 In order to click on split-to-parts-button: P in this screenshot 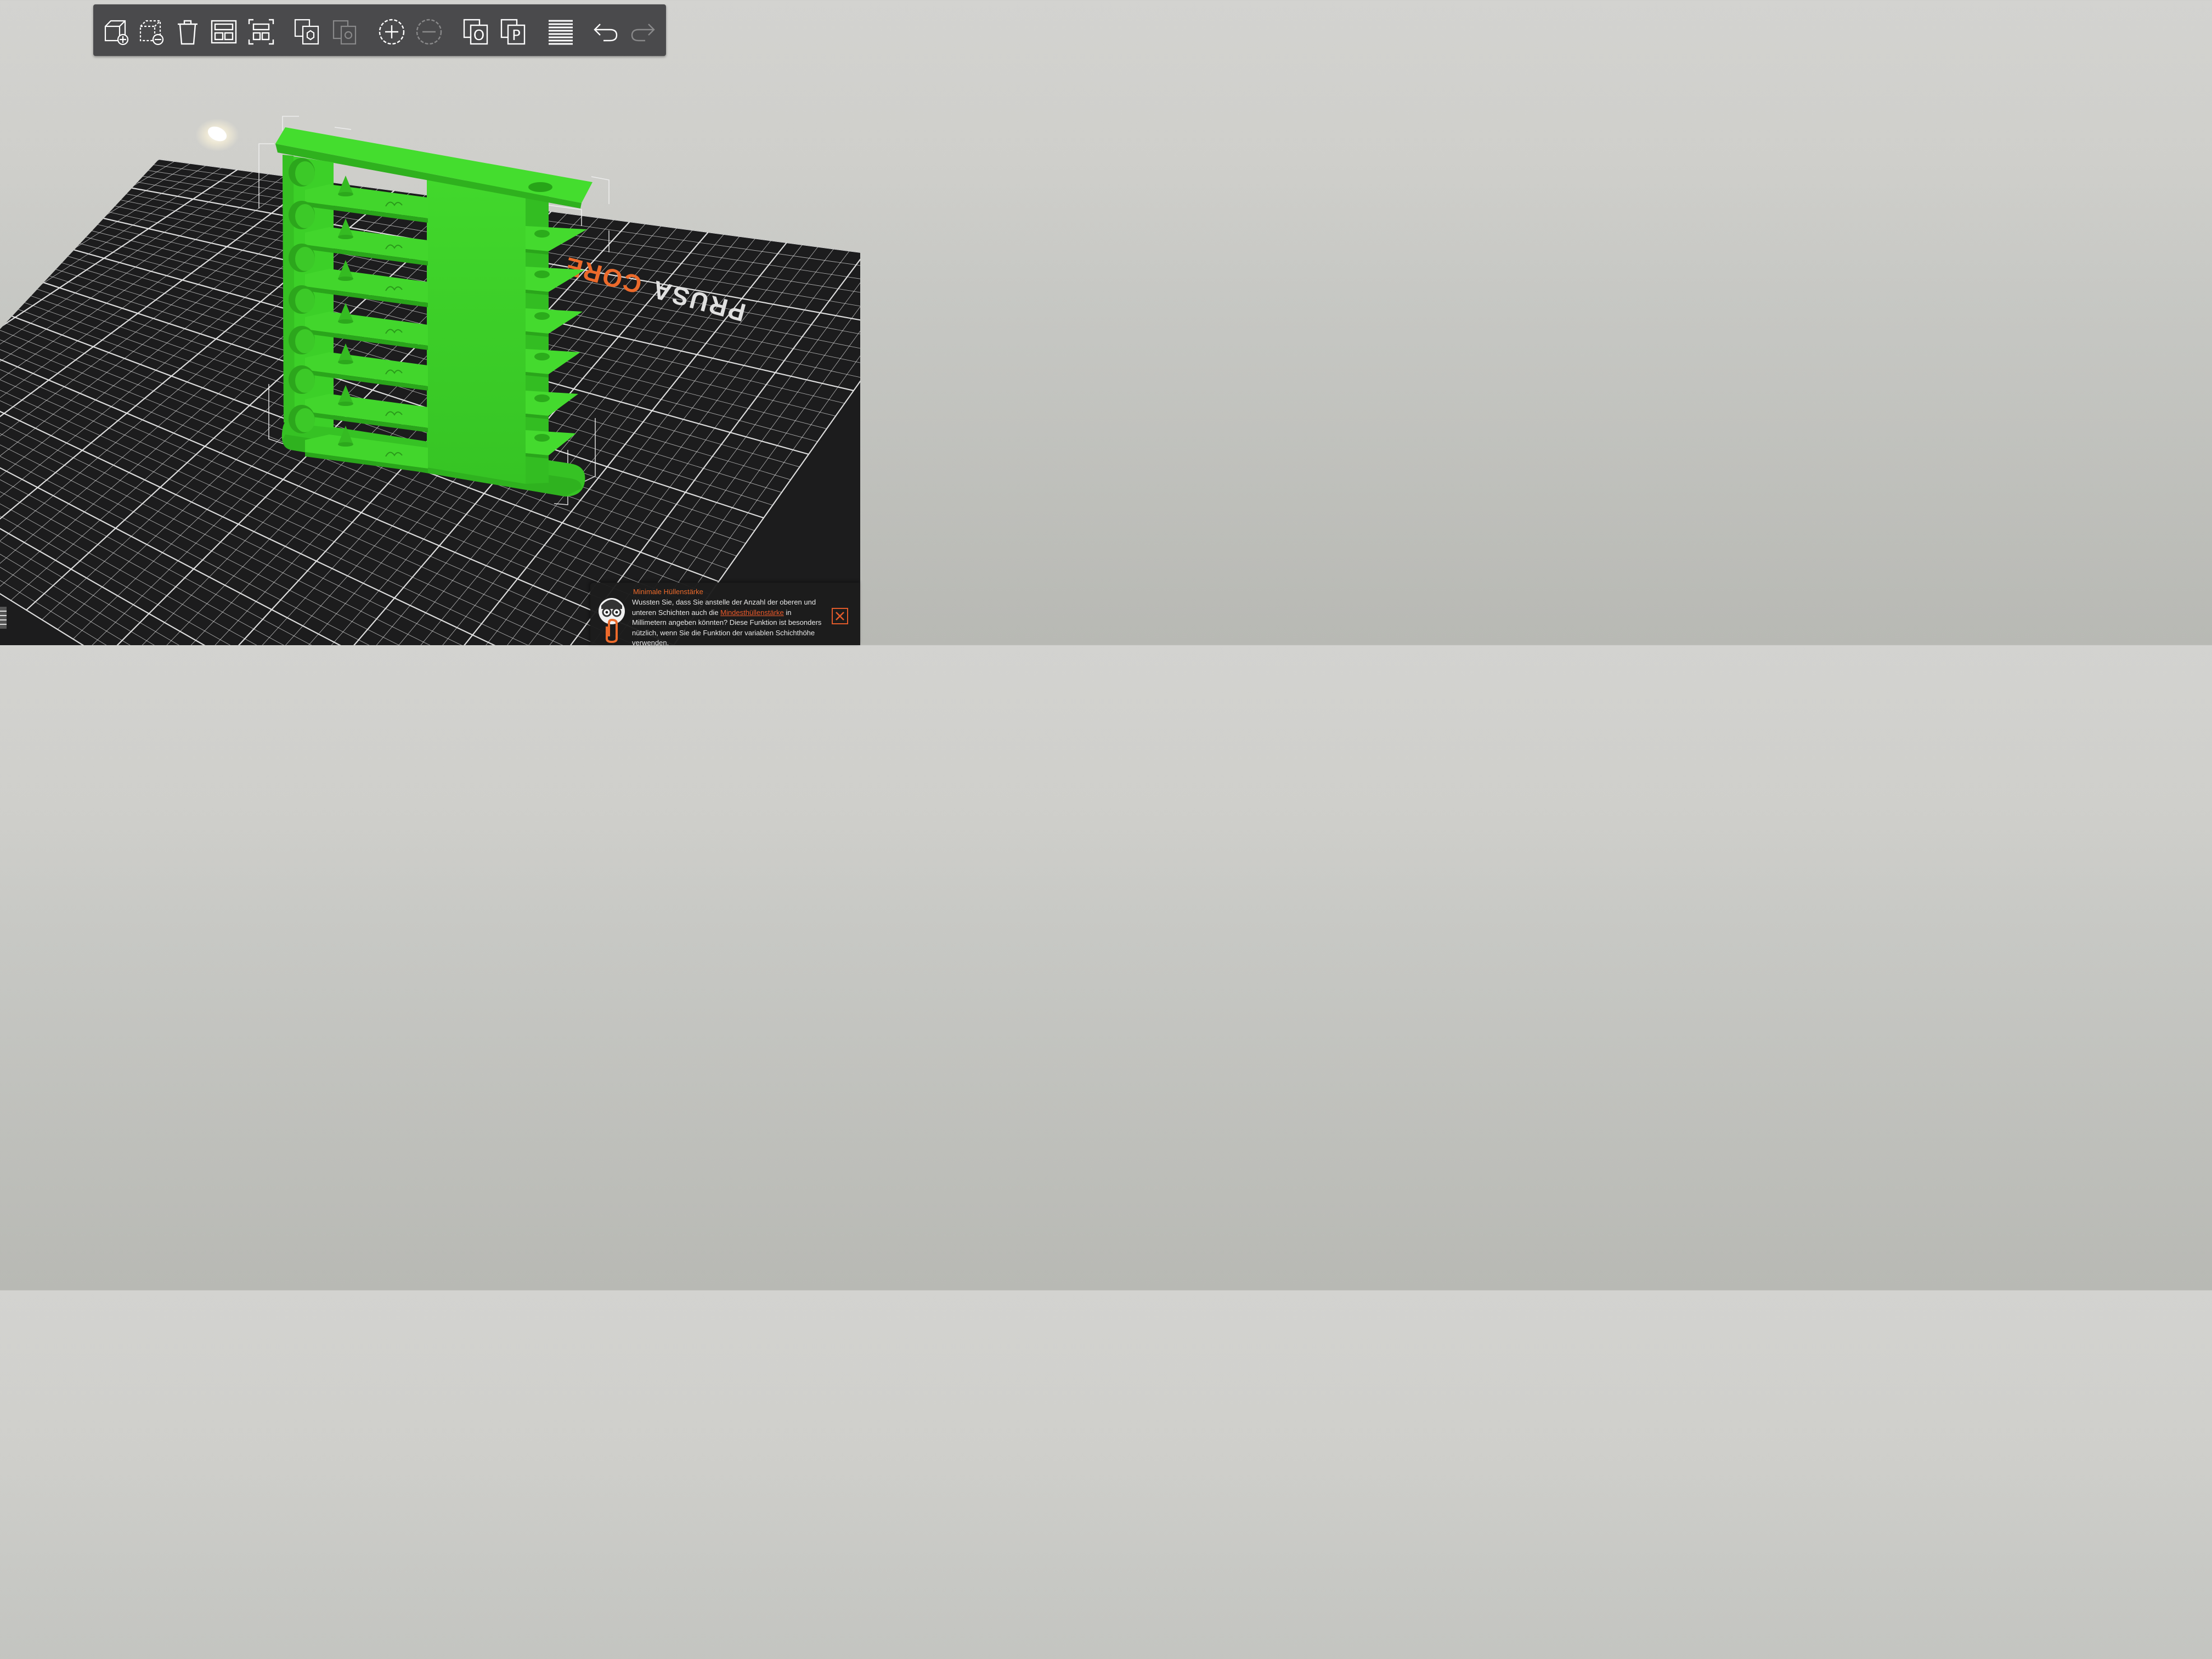, I will do `click(513, 32)`.